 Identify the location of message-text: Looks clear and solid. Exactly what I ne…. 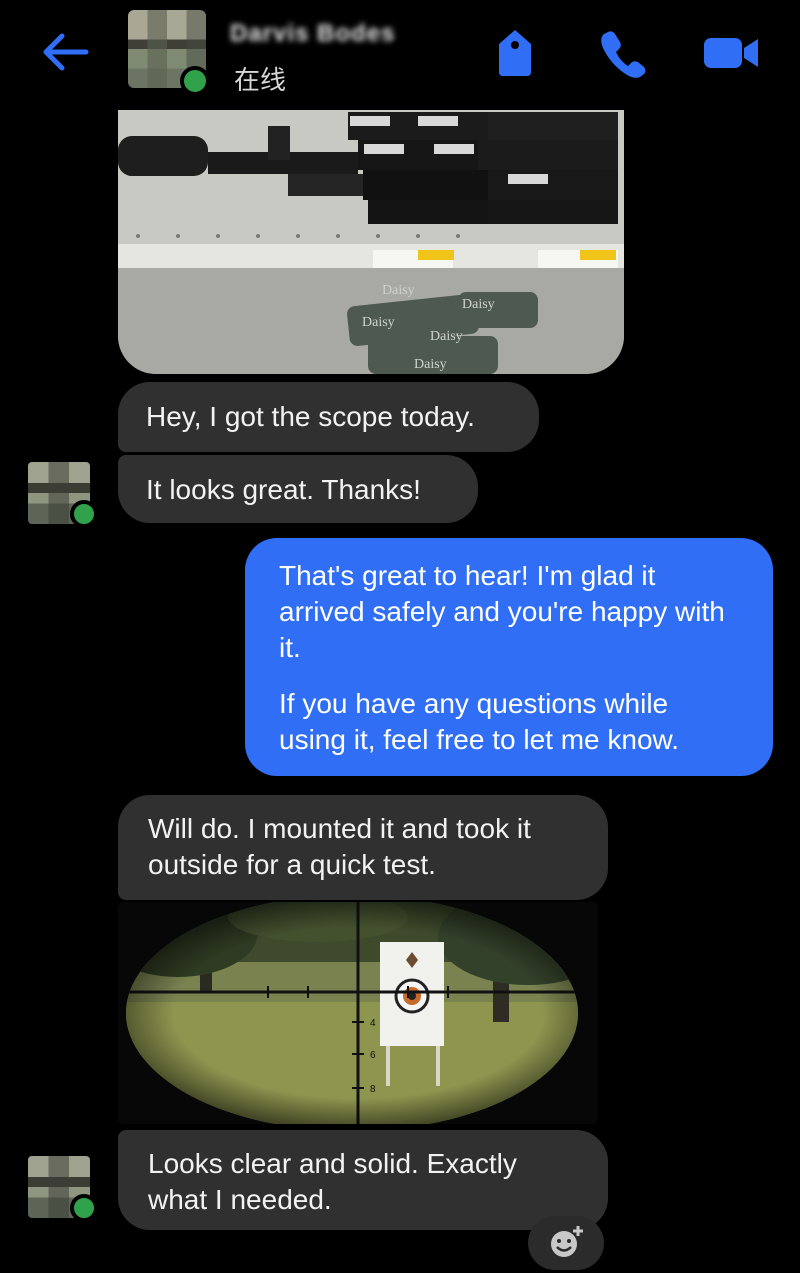
(332, 1181).